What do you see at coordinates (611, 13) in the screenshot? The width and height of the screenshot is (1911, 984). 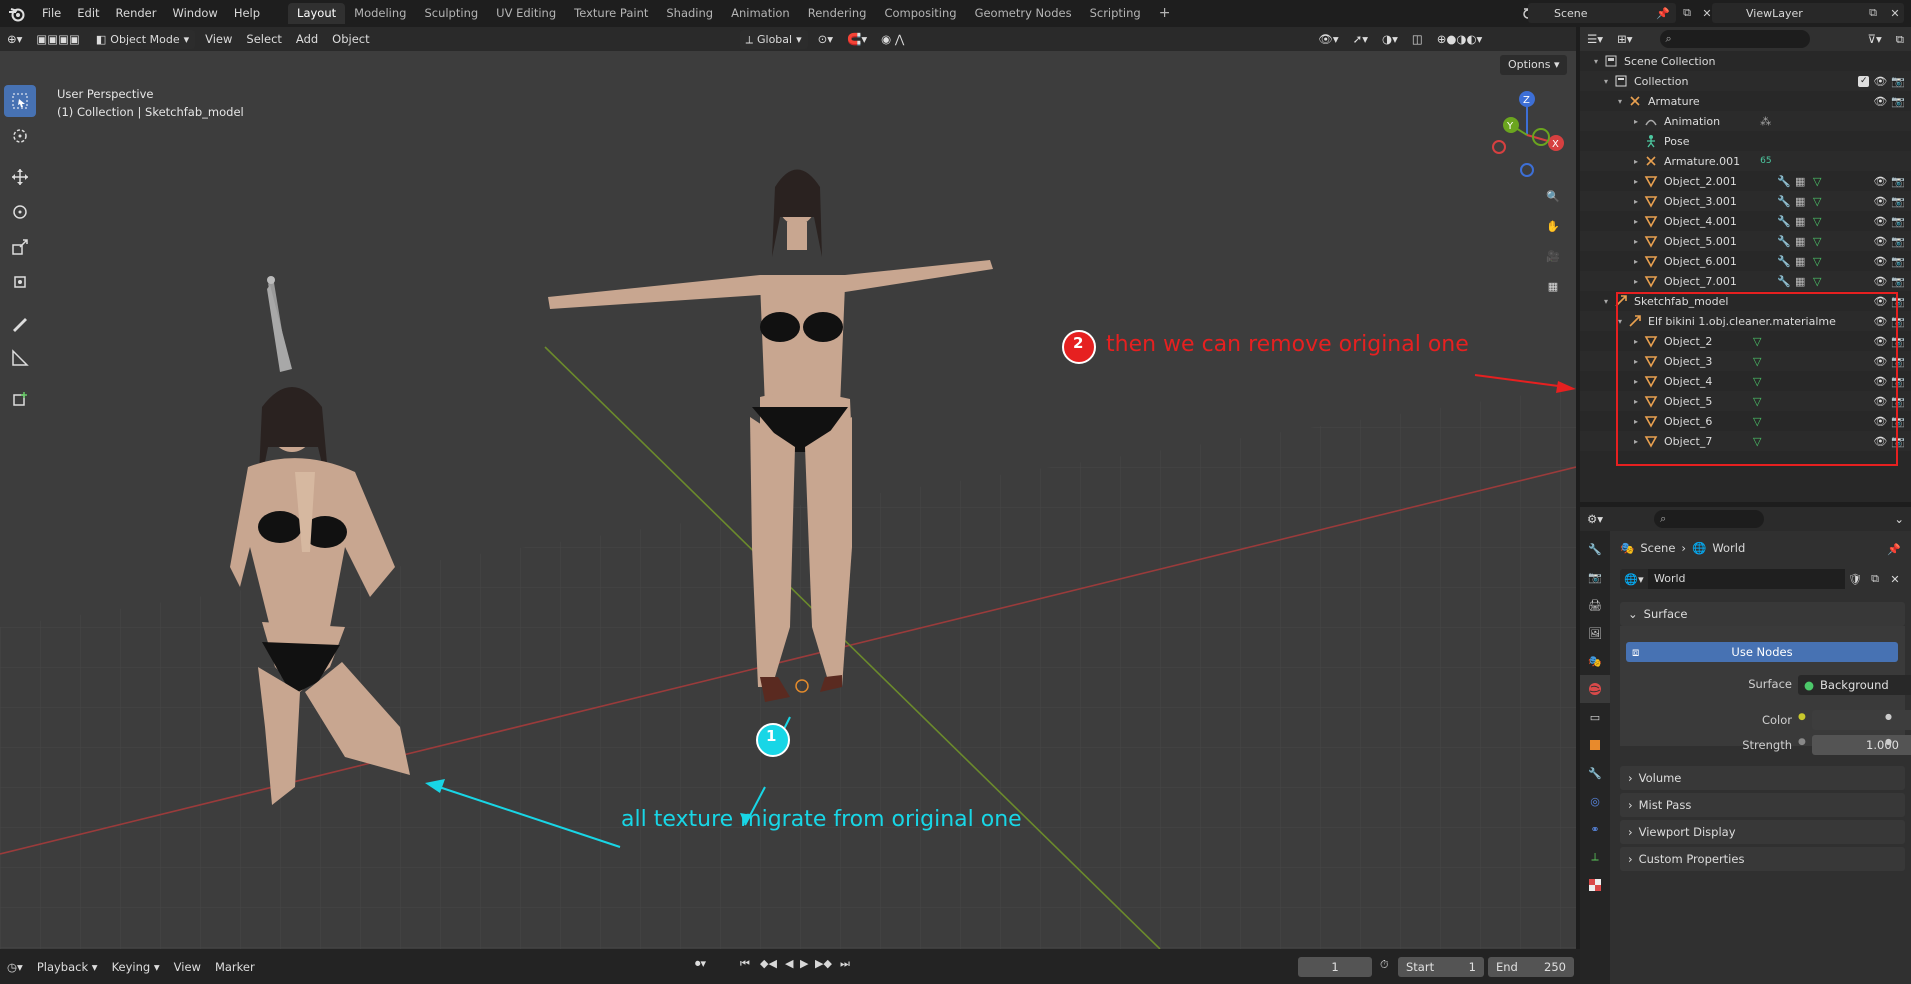 I see `tab-texture-paint: Texture Paint` at bounding box center [611, 13].